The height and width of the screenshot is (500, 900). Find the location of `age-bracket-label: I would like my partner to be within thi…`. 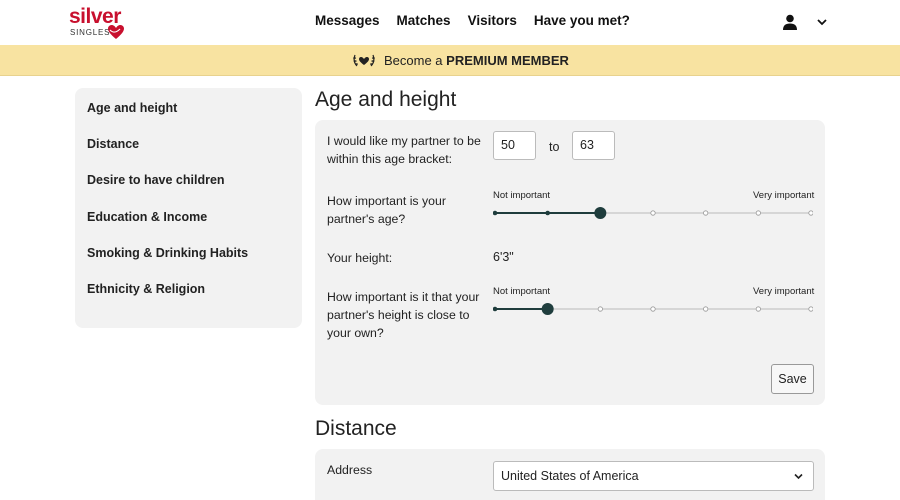

age-bracket-label: I would like my partner to be within thi… is located at coordinates (404, 150).